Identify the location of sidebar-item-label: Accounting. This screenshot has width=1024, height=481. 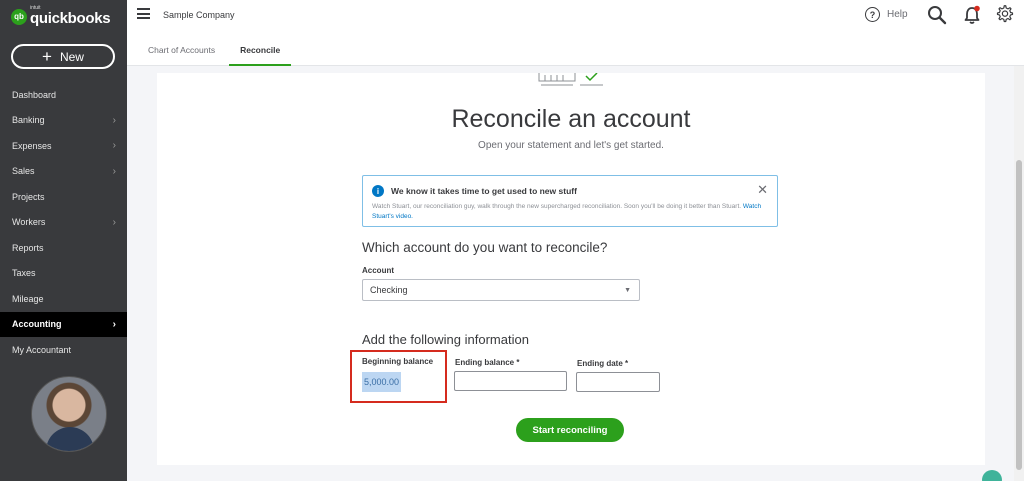
(37, 324).